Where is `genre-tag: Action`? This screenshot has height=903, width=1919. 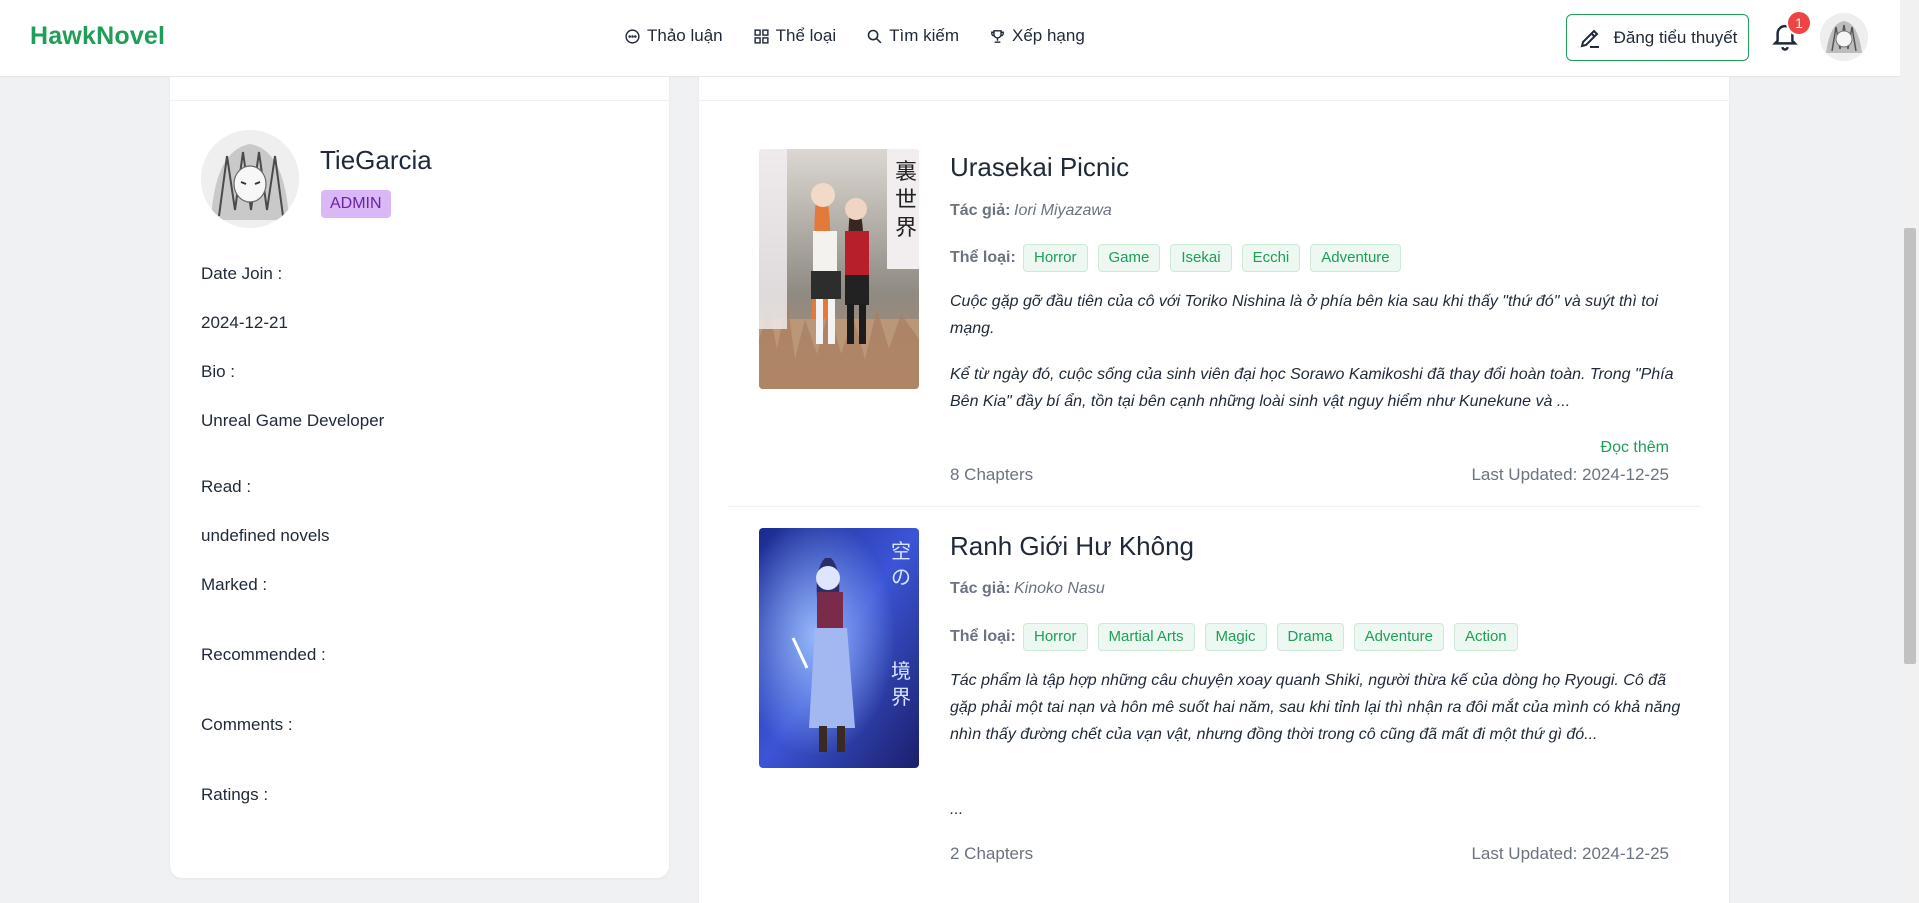
genre-tag: Action is located at coordinates (1485, 637).